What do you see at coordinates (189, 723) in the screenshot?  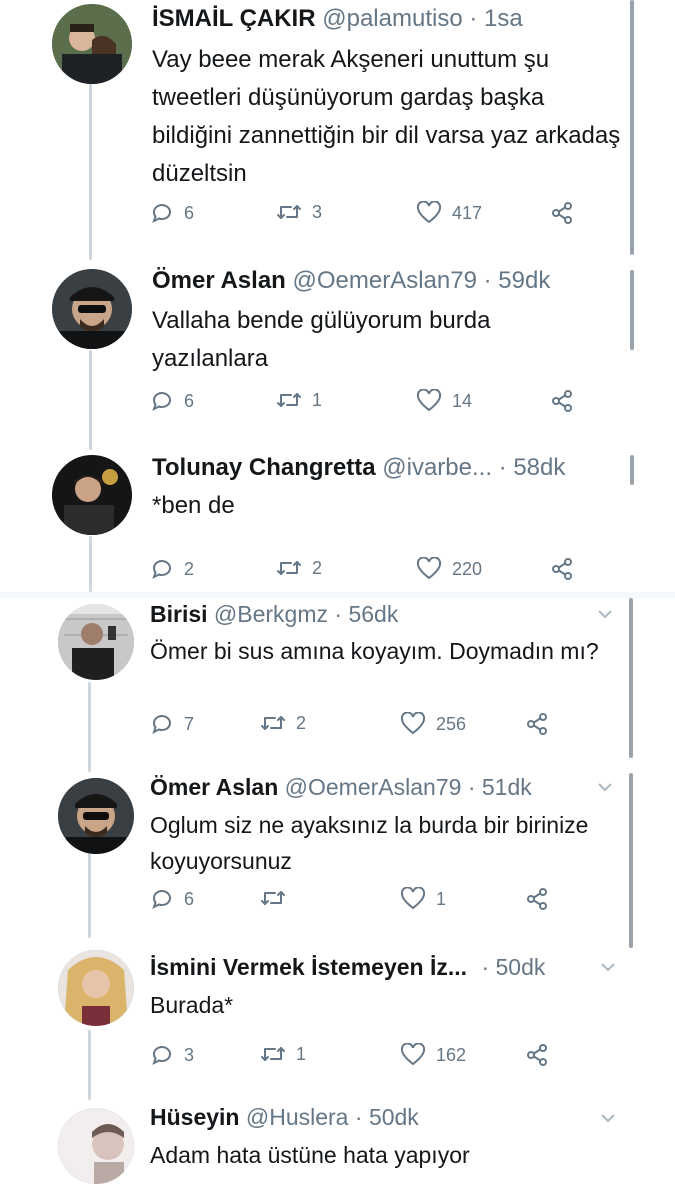 I see `reply-count: 7` at bounding box center [189, 723].